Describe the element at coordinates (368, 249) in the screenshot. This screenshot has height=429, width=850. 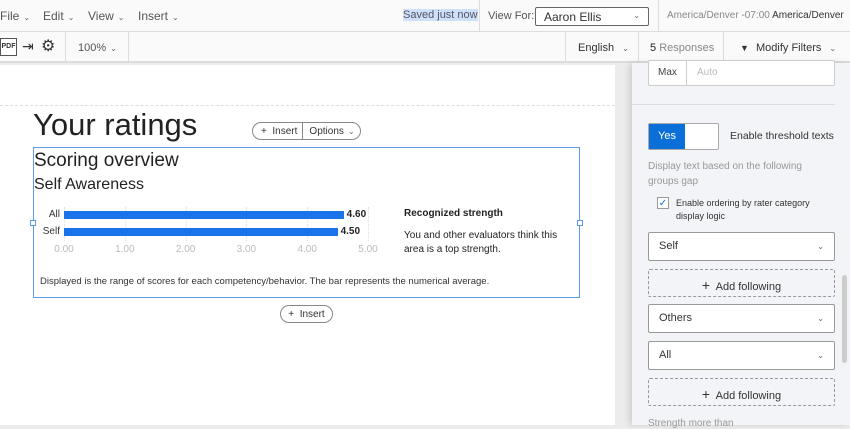
I see `x-tick-label: 5.00` at that location.